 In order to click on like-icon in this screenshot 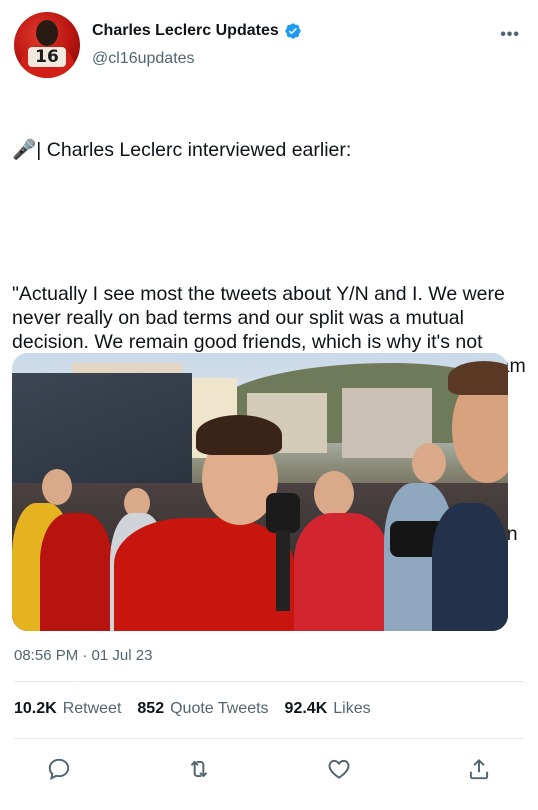, I will do `click(340, 770)`.